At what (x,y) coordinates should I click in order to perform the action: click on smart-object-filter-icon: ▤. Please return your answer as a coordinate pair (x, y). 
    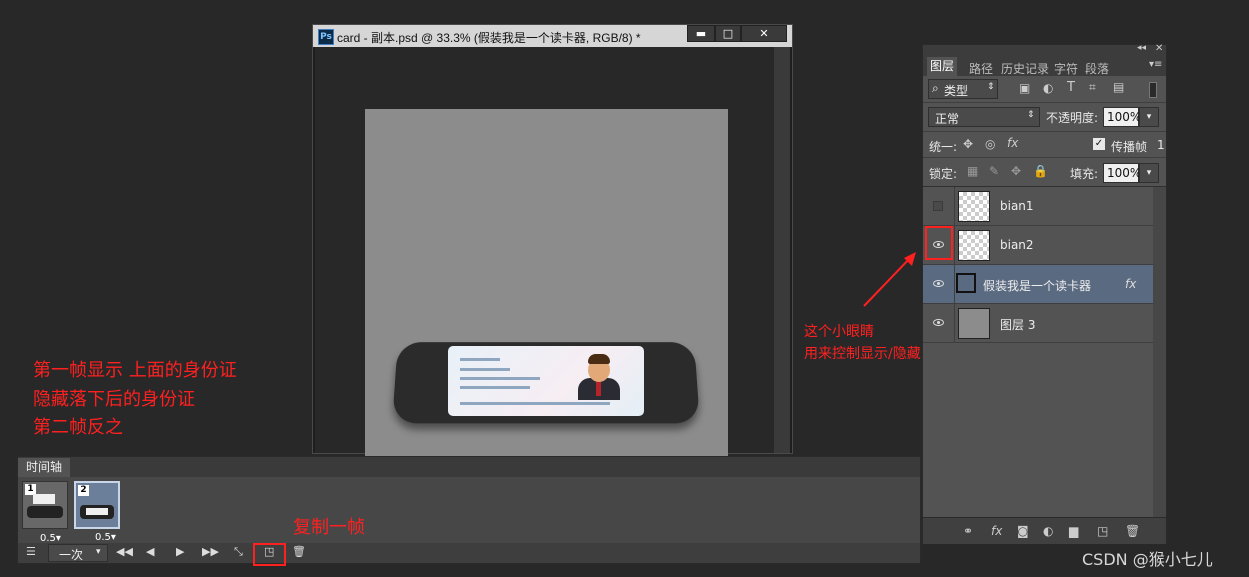
    Looking at the image, I should click on (1118, 87).